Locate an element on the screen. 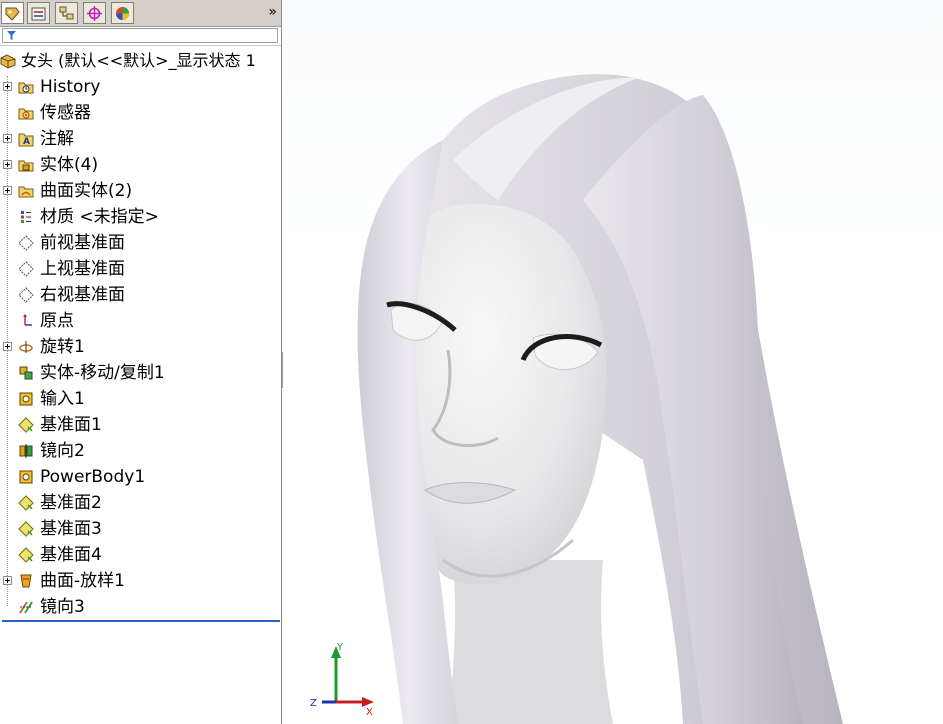 The height and width of the screenshot is (724, 943). manager-tab-bar: » is located at coordinates (140, 13).